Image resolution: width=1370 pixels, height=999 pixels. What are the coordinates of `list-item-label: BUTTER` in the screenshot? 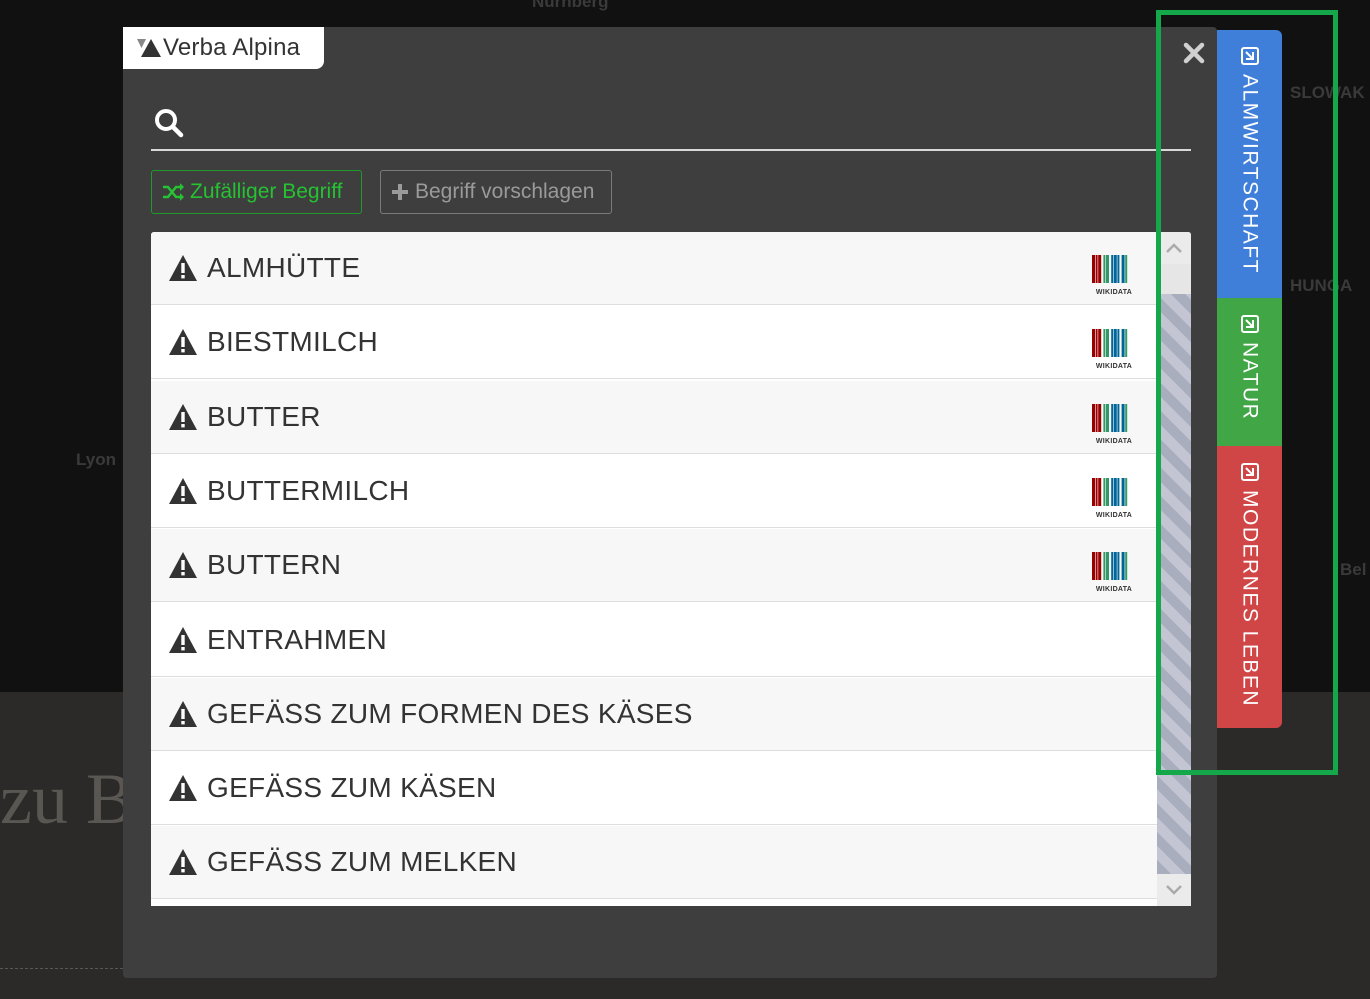 It's located at (264, 416).